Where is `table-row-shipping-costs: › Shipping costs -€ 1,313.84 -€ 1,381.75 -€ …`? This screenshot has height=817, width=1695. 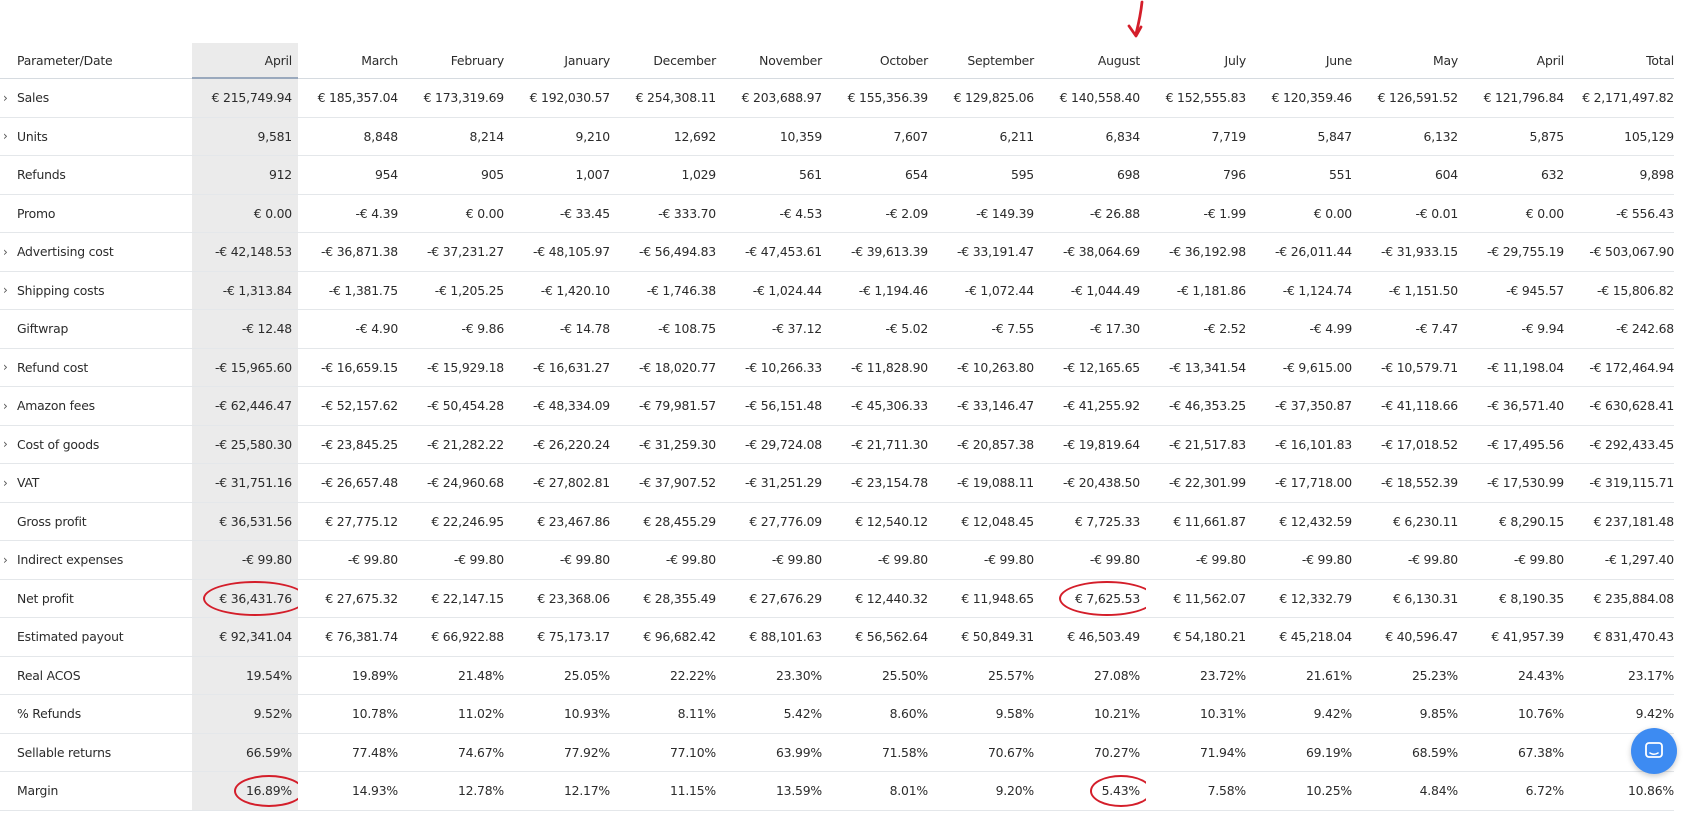 table-row-shipping-costs: › Shipping costs -€ 1,313.84 -€ 1,381.75 -€ … is located at coordinates (837, 290).